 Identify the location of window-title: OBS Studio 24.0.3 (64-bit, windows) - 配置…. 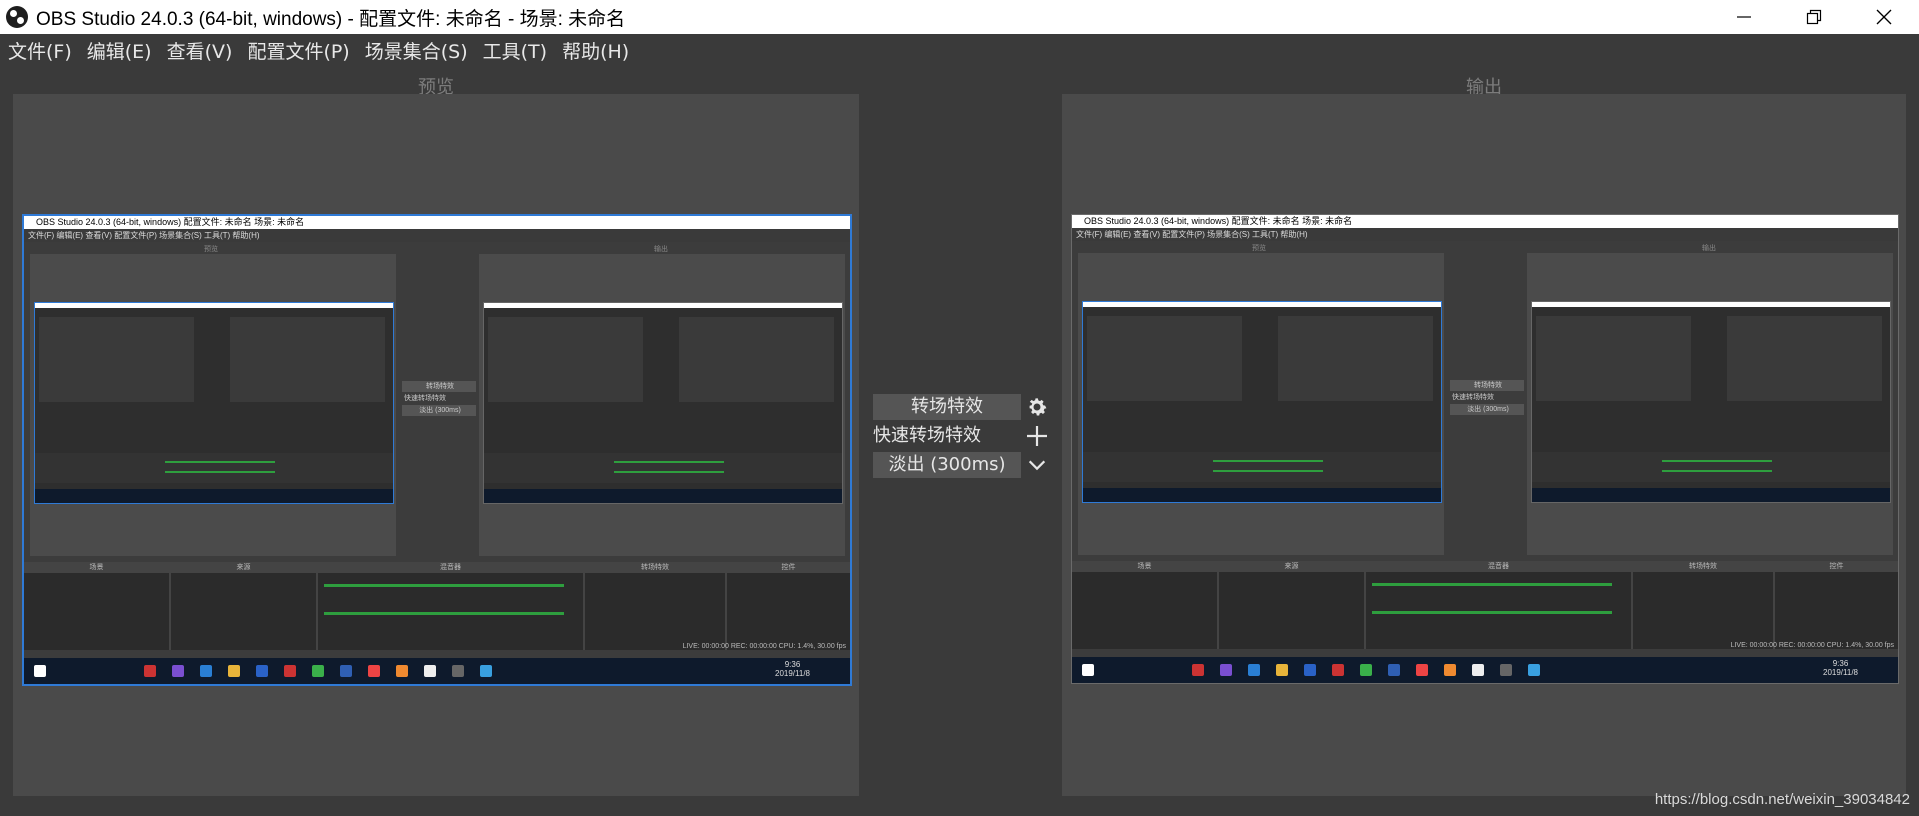
(331, 19).